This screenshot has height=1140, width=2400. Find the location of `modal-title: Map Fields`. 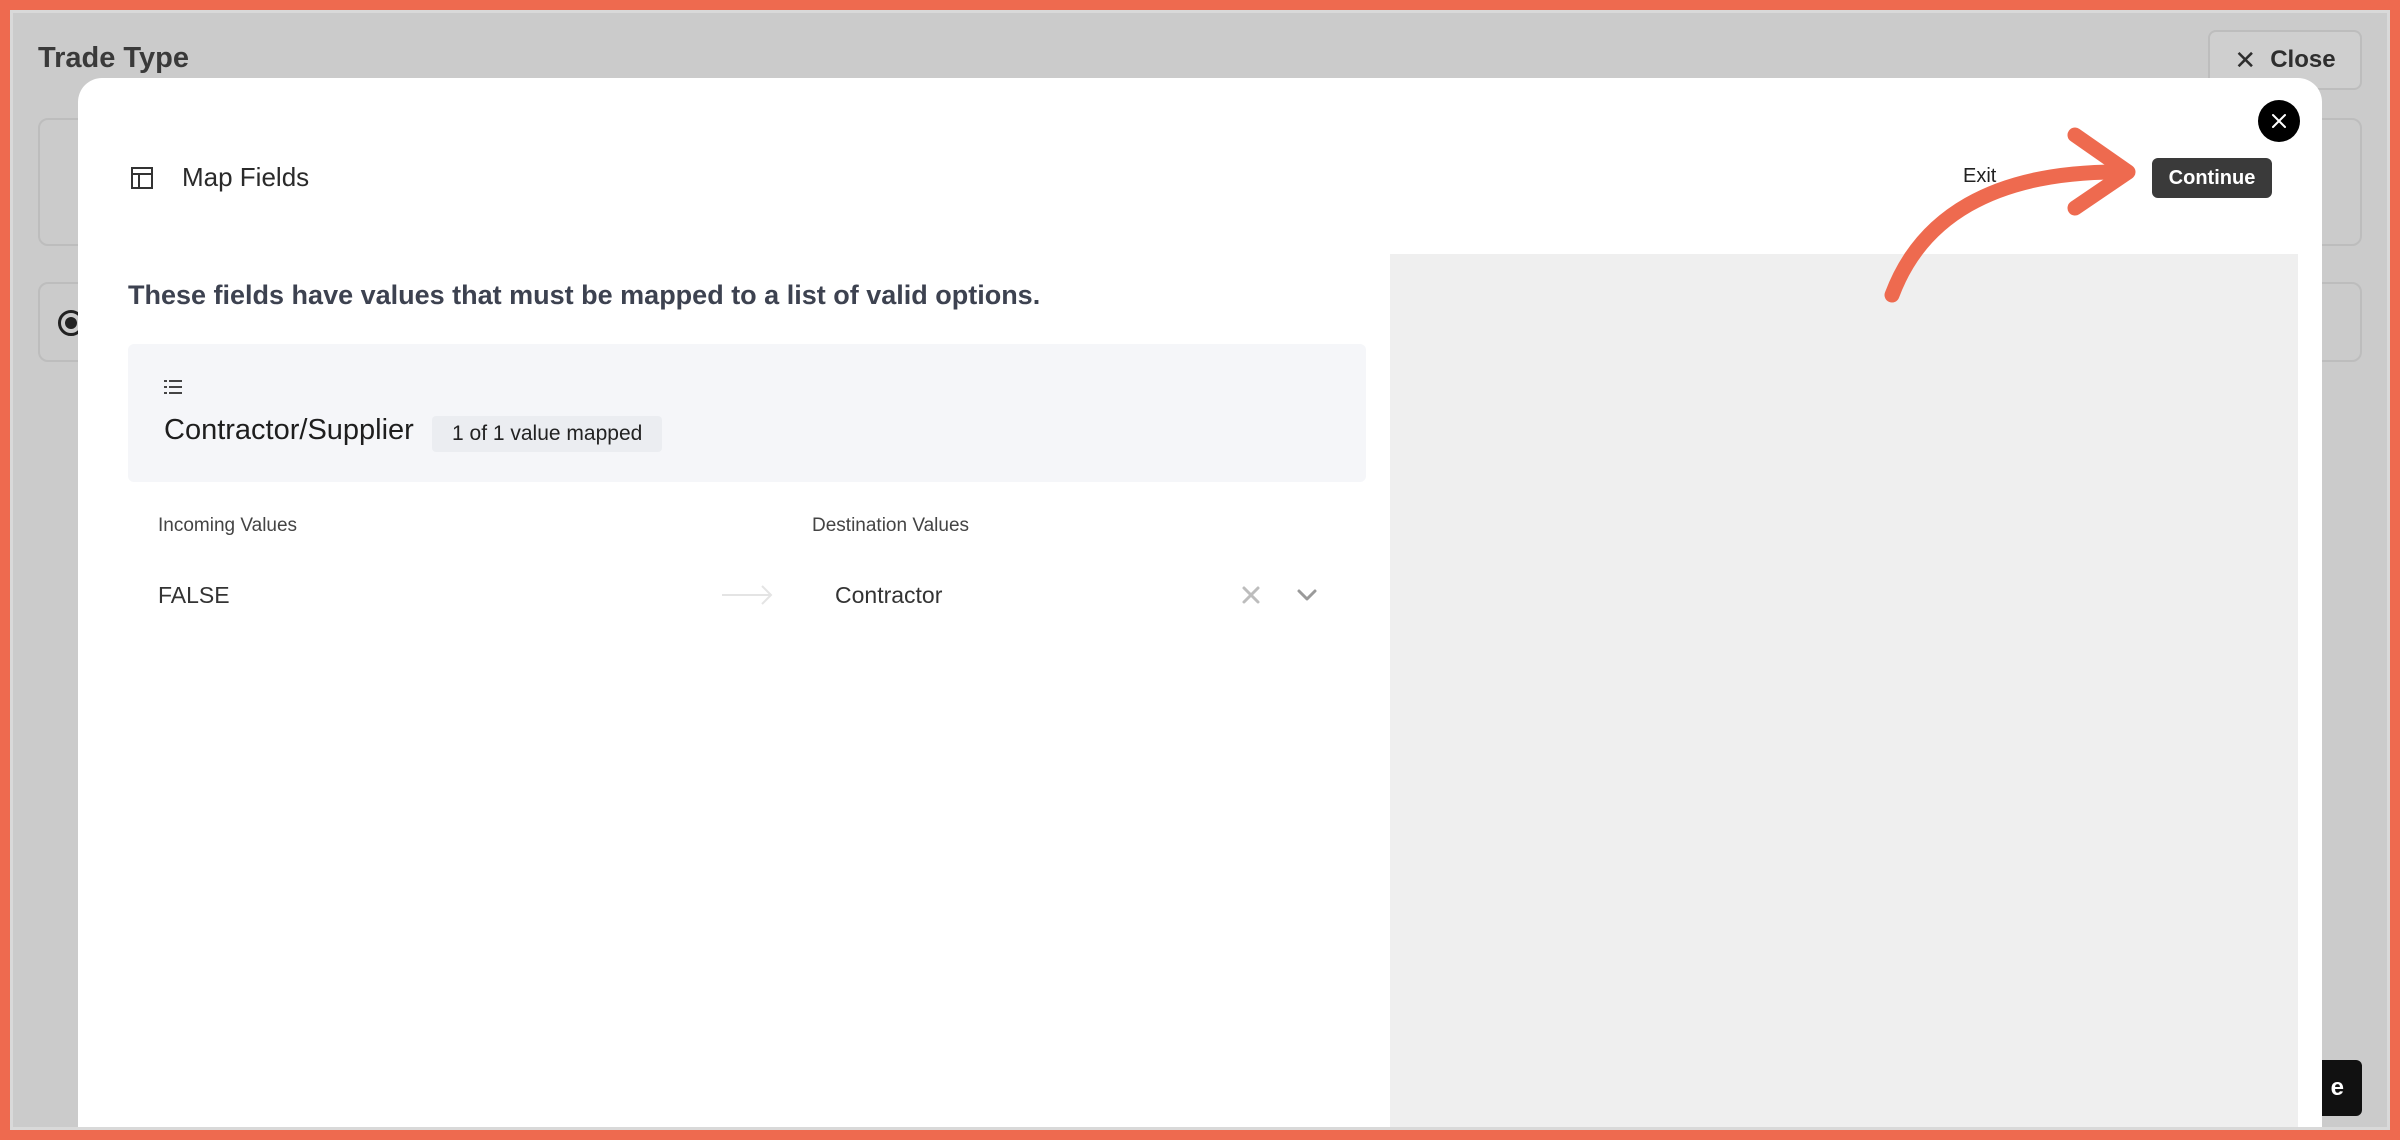

modal-title: Map Fields is located at coordinates (246, 177).